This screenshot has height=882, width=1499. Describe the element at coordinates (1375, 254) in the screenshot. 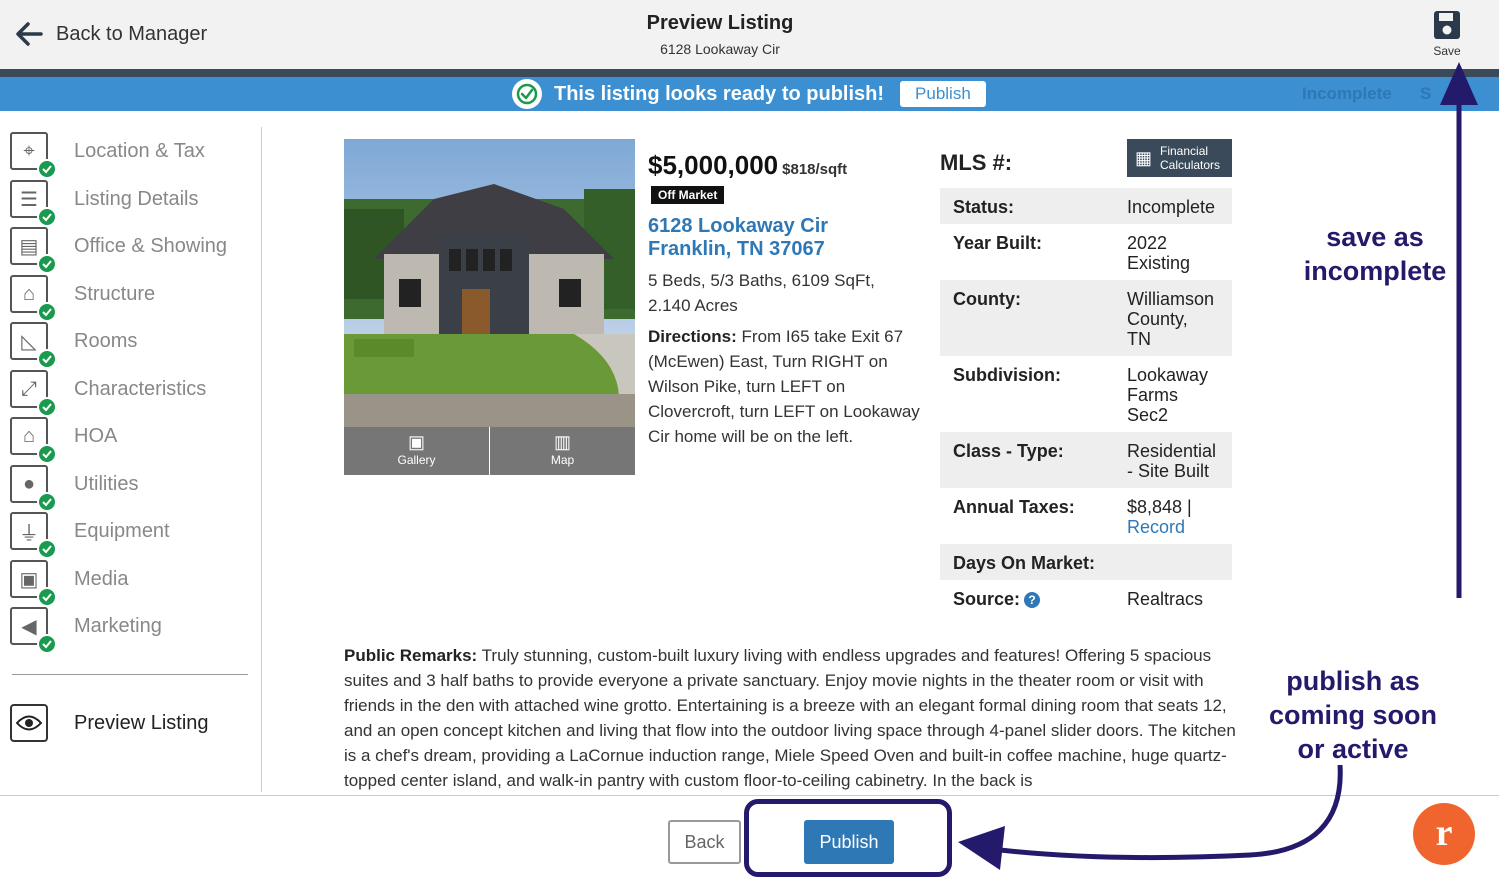

I see `save-annotation: save as incomplete` at that location.